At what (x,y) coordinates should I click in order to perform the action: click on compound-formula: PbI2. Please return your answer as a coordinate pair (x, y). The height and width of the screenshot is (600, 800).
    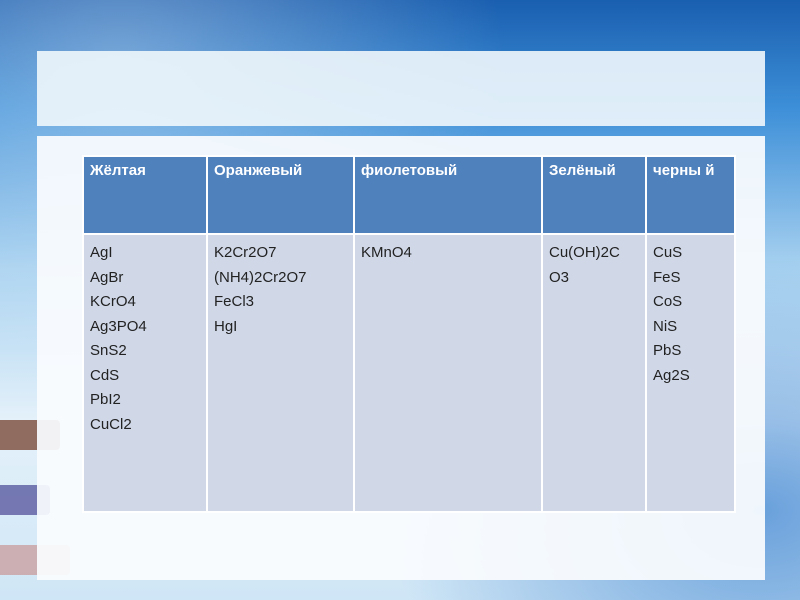
    Looking at the image, I should click on (105, 399).